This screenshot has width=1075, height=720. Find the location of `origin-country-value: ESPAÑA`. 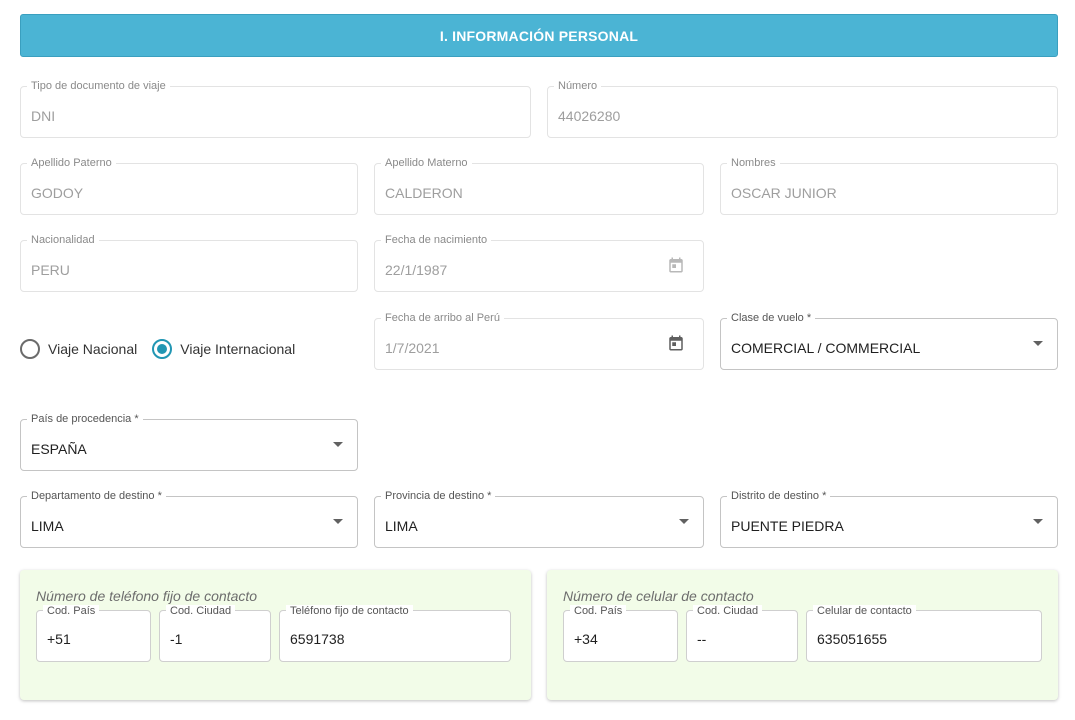

origin-country-value: ESPAÑA is located at coordinates (59, 449).